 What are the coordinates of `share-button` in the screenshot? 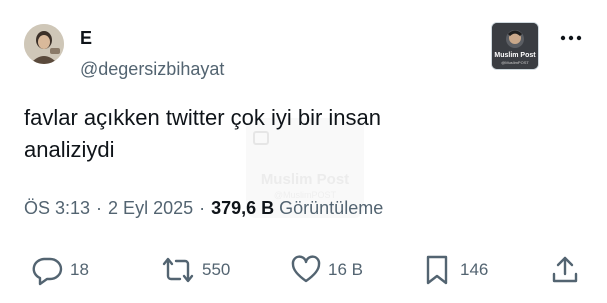 It's located at (565, 270).